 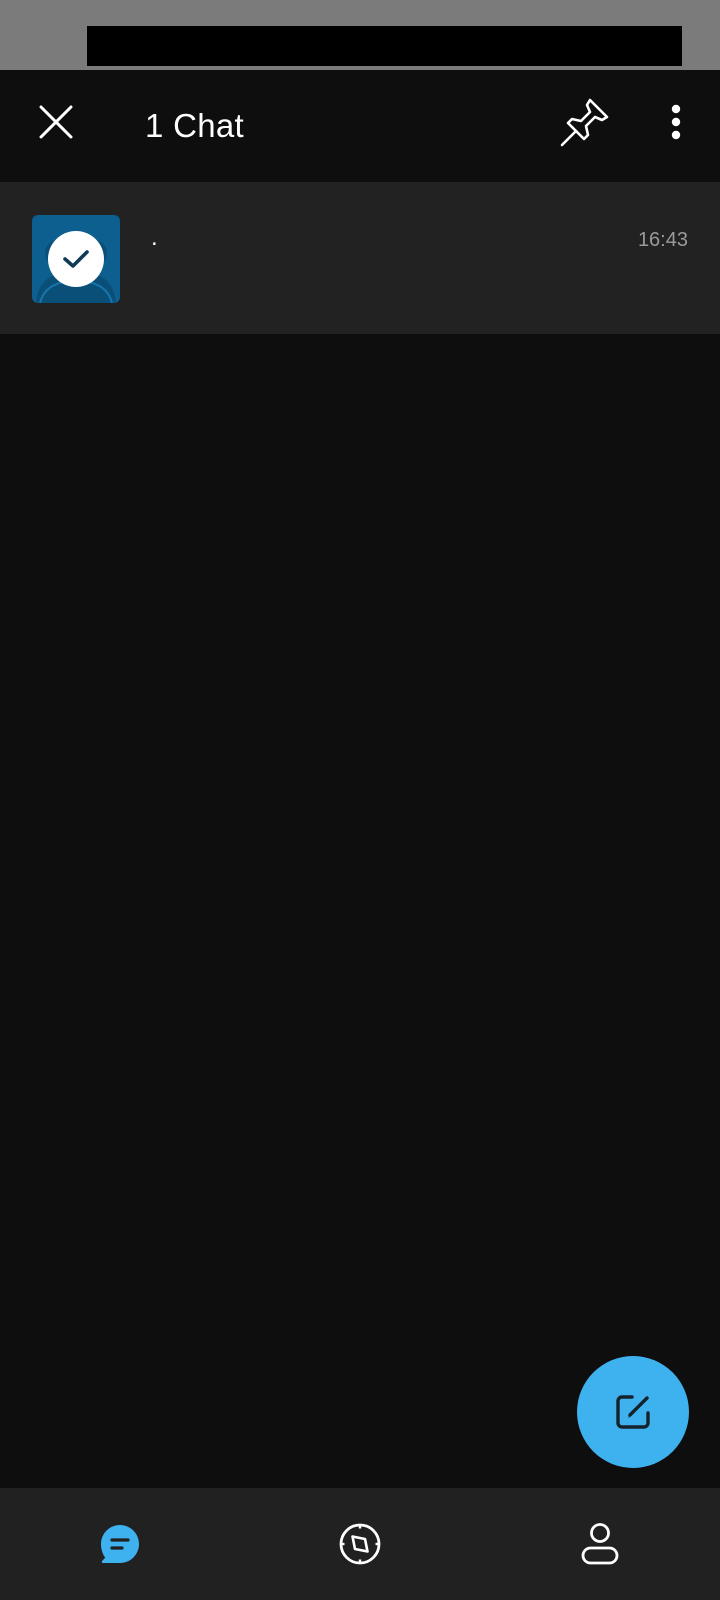 I want to click on pin-icon, so click(x=584, y=122).